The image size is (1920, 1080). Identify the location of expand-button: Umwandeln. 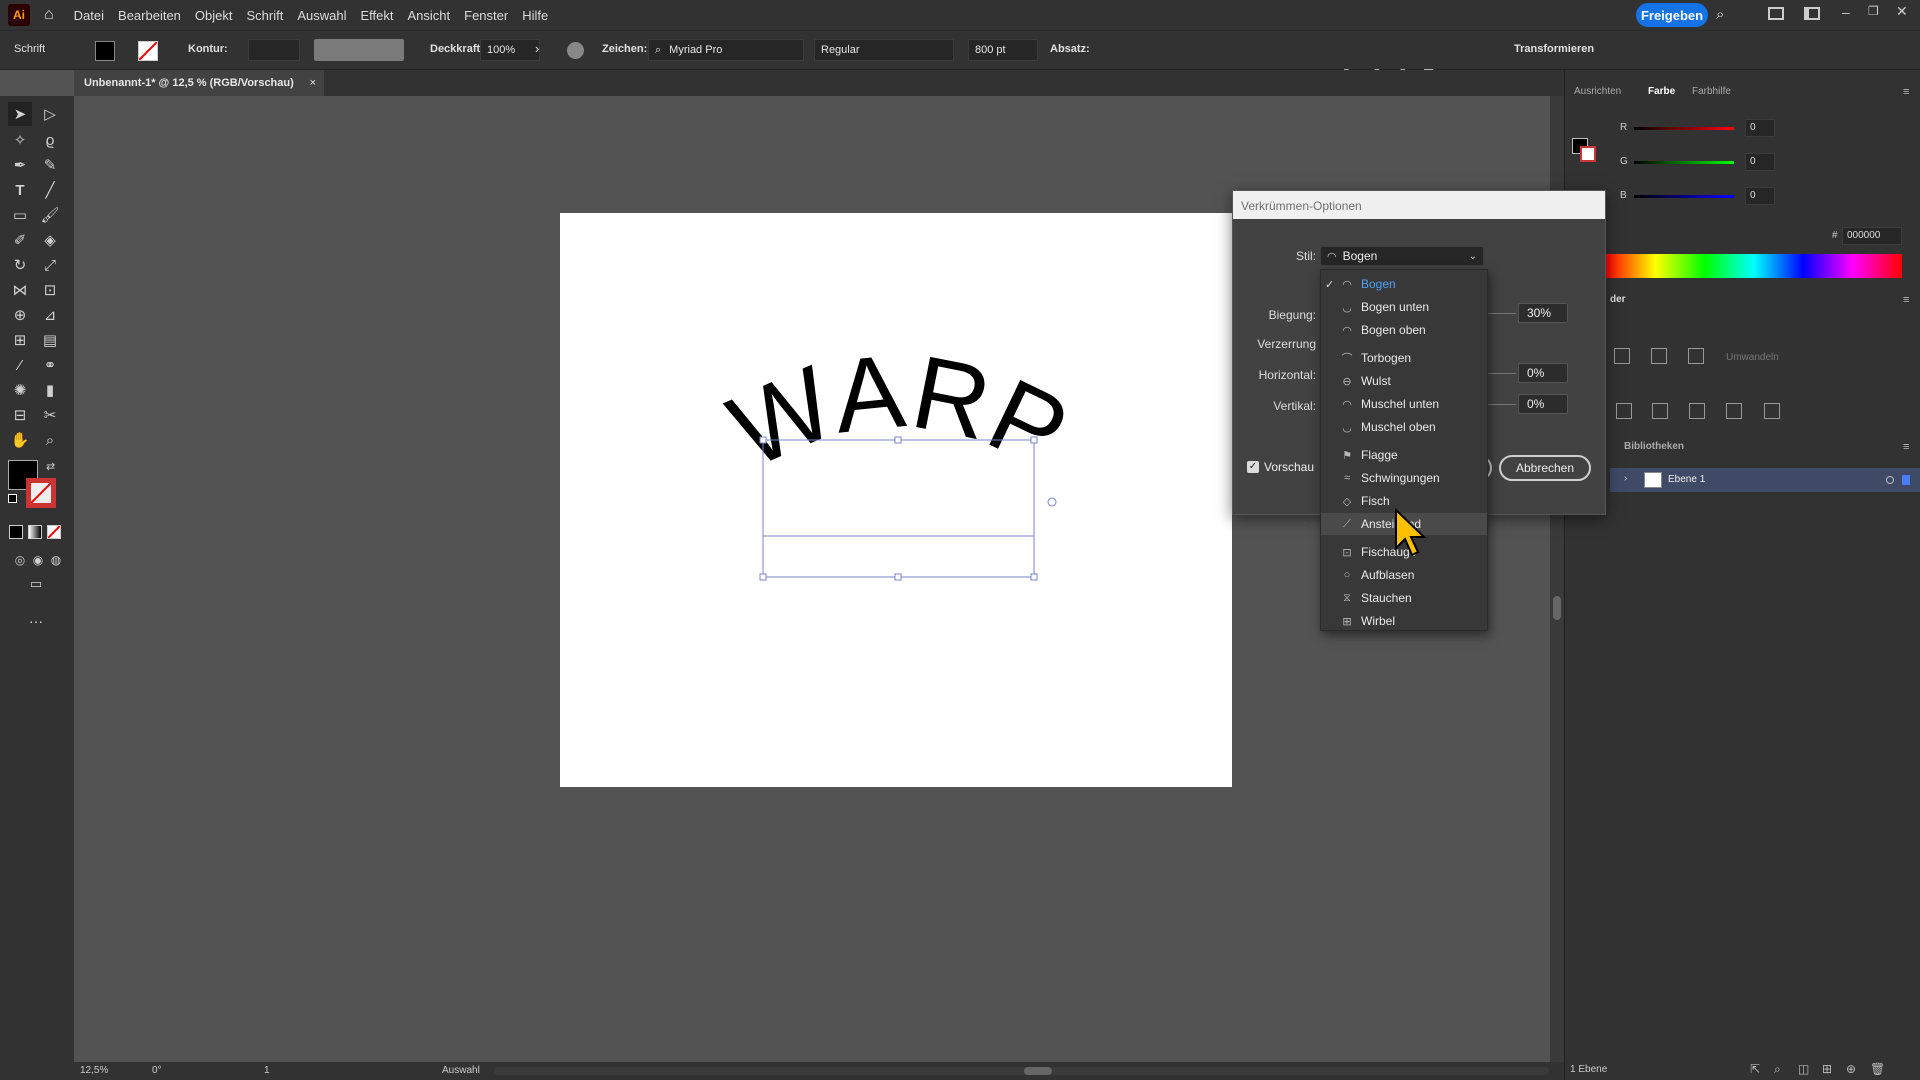
(1752, 357).